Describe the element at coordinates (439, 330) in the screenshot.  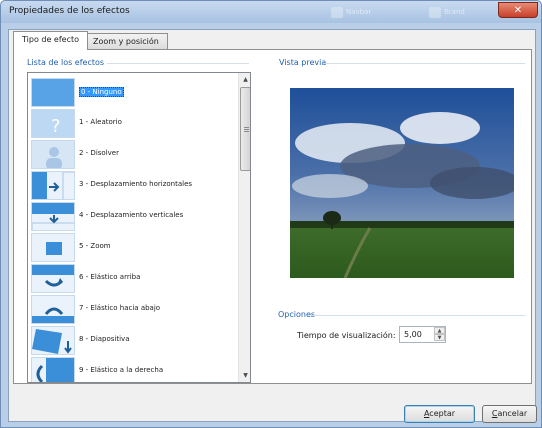
I see `spin-up-icon: ▲` at that location.